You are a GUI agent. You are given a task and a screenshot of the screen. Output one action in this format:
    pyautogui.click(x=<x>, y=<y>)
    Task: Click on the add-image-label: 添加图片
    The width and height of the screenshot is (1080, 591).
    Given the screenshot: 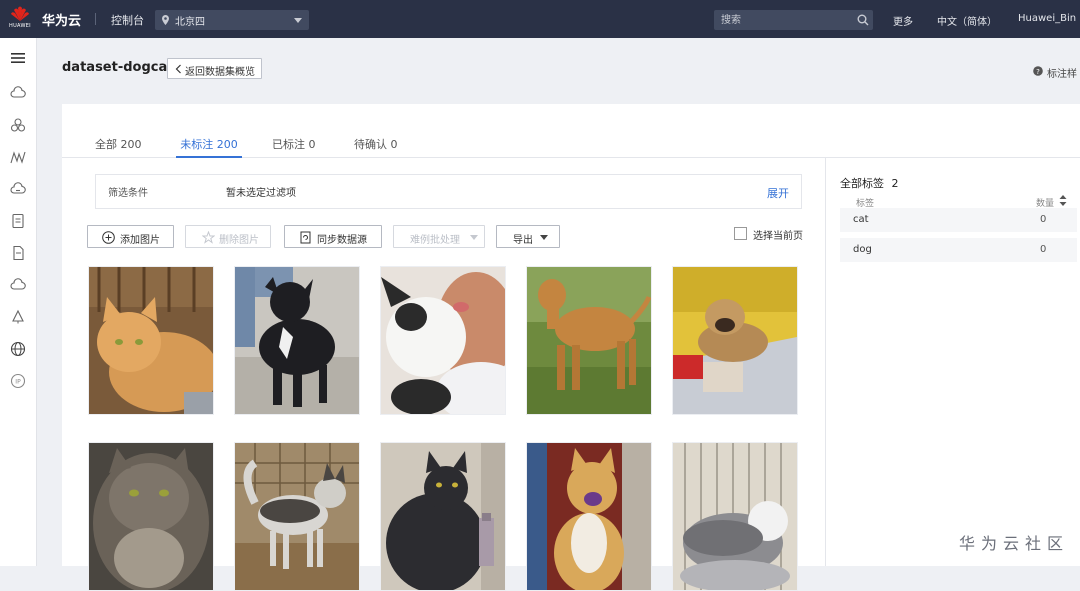 What is the action you would take?
    pyautogui.click(x=140, y=240)
    